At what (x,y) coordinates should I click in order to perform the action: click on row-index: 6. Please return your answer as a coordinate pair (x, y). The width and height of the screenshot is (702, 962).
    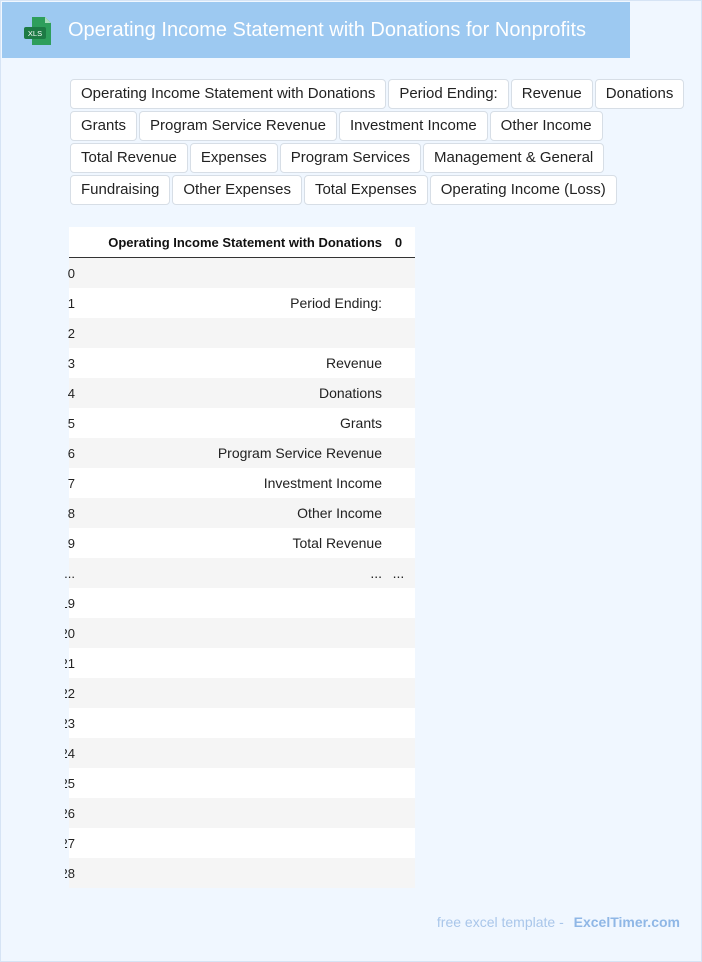
    Looking at the image, I should click on (71, 453).